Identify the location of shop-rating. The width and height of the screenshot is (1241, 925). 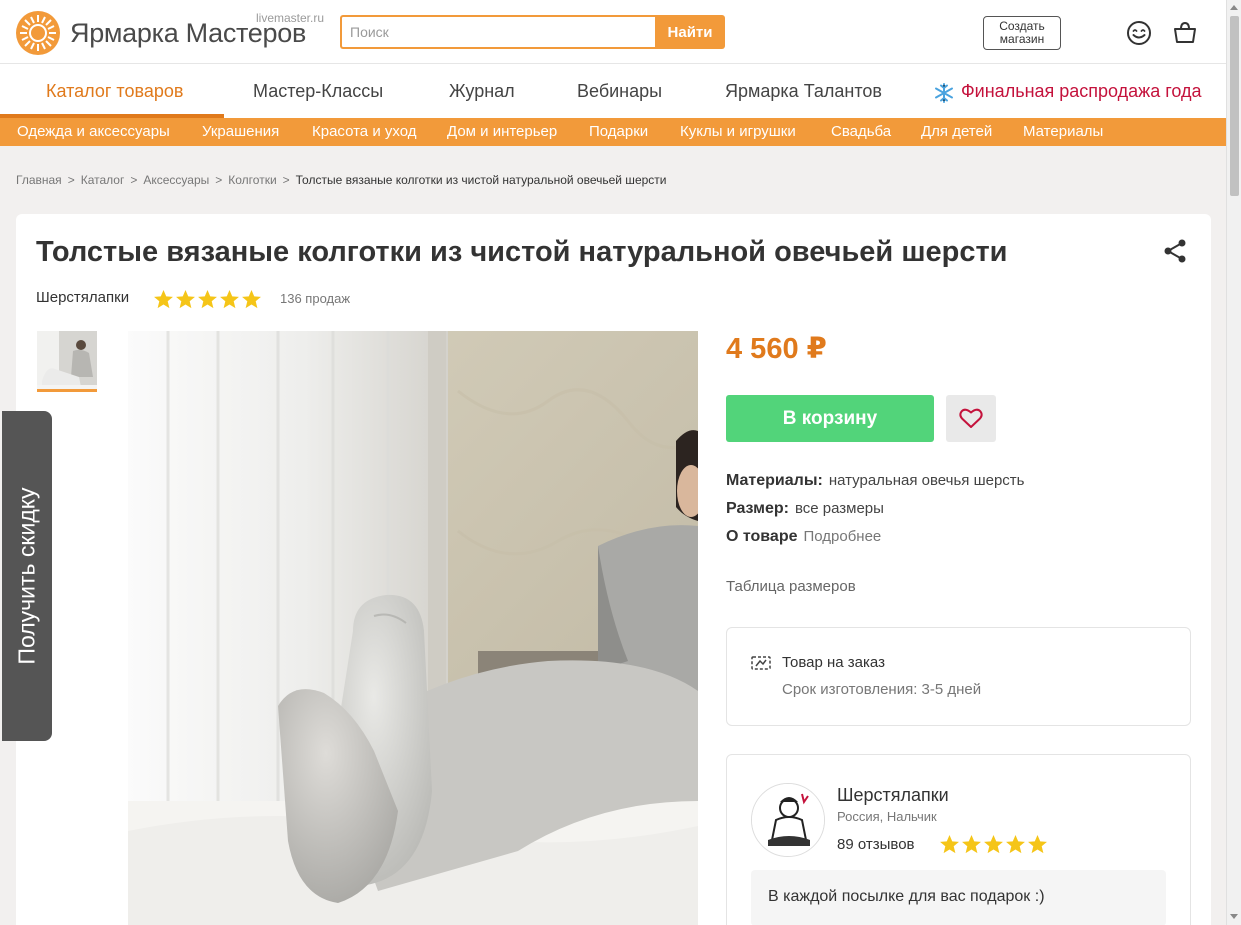
(993, 844).